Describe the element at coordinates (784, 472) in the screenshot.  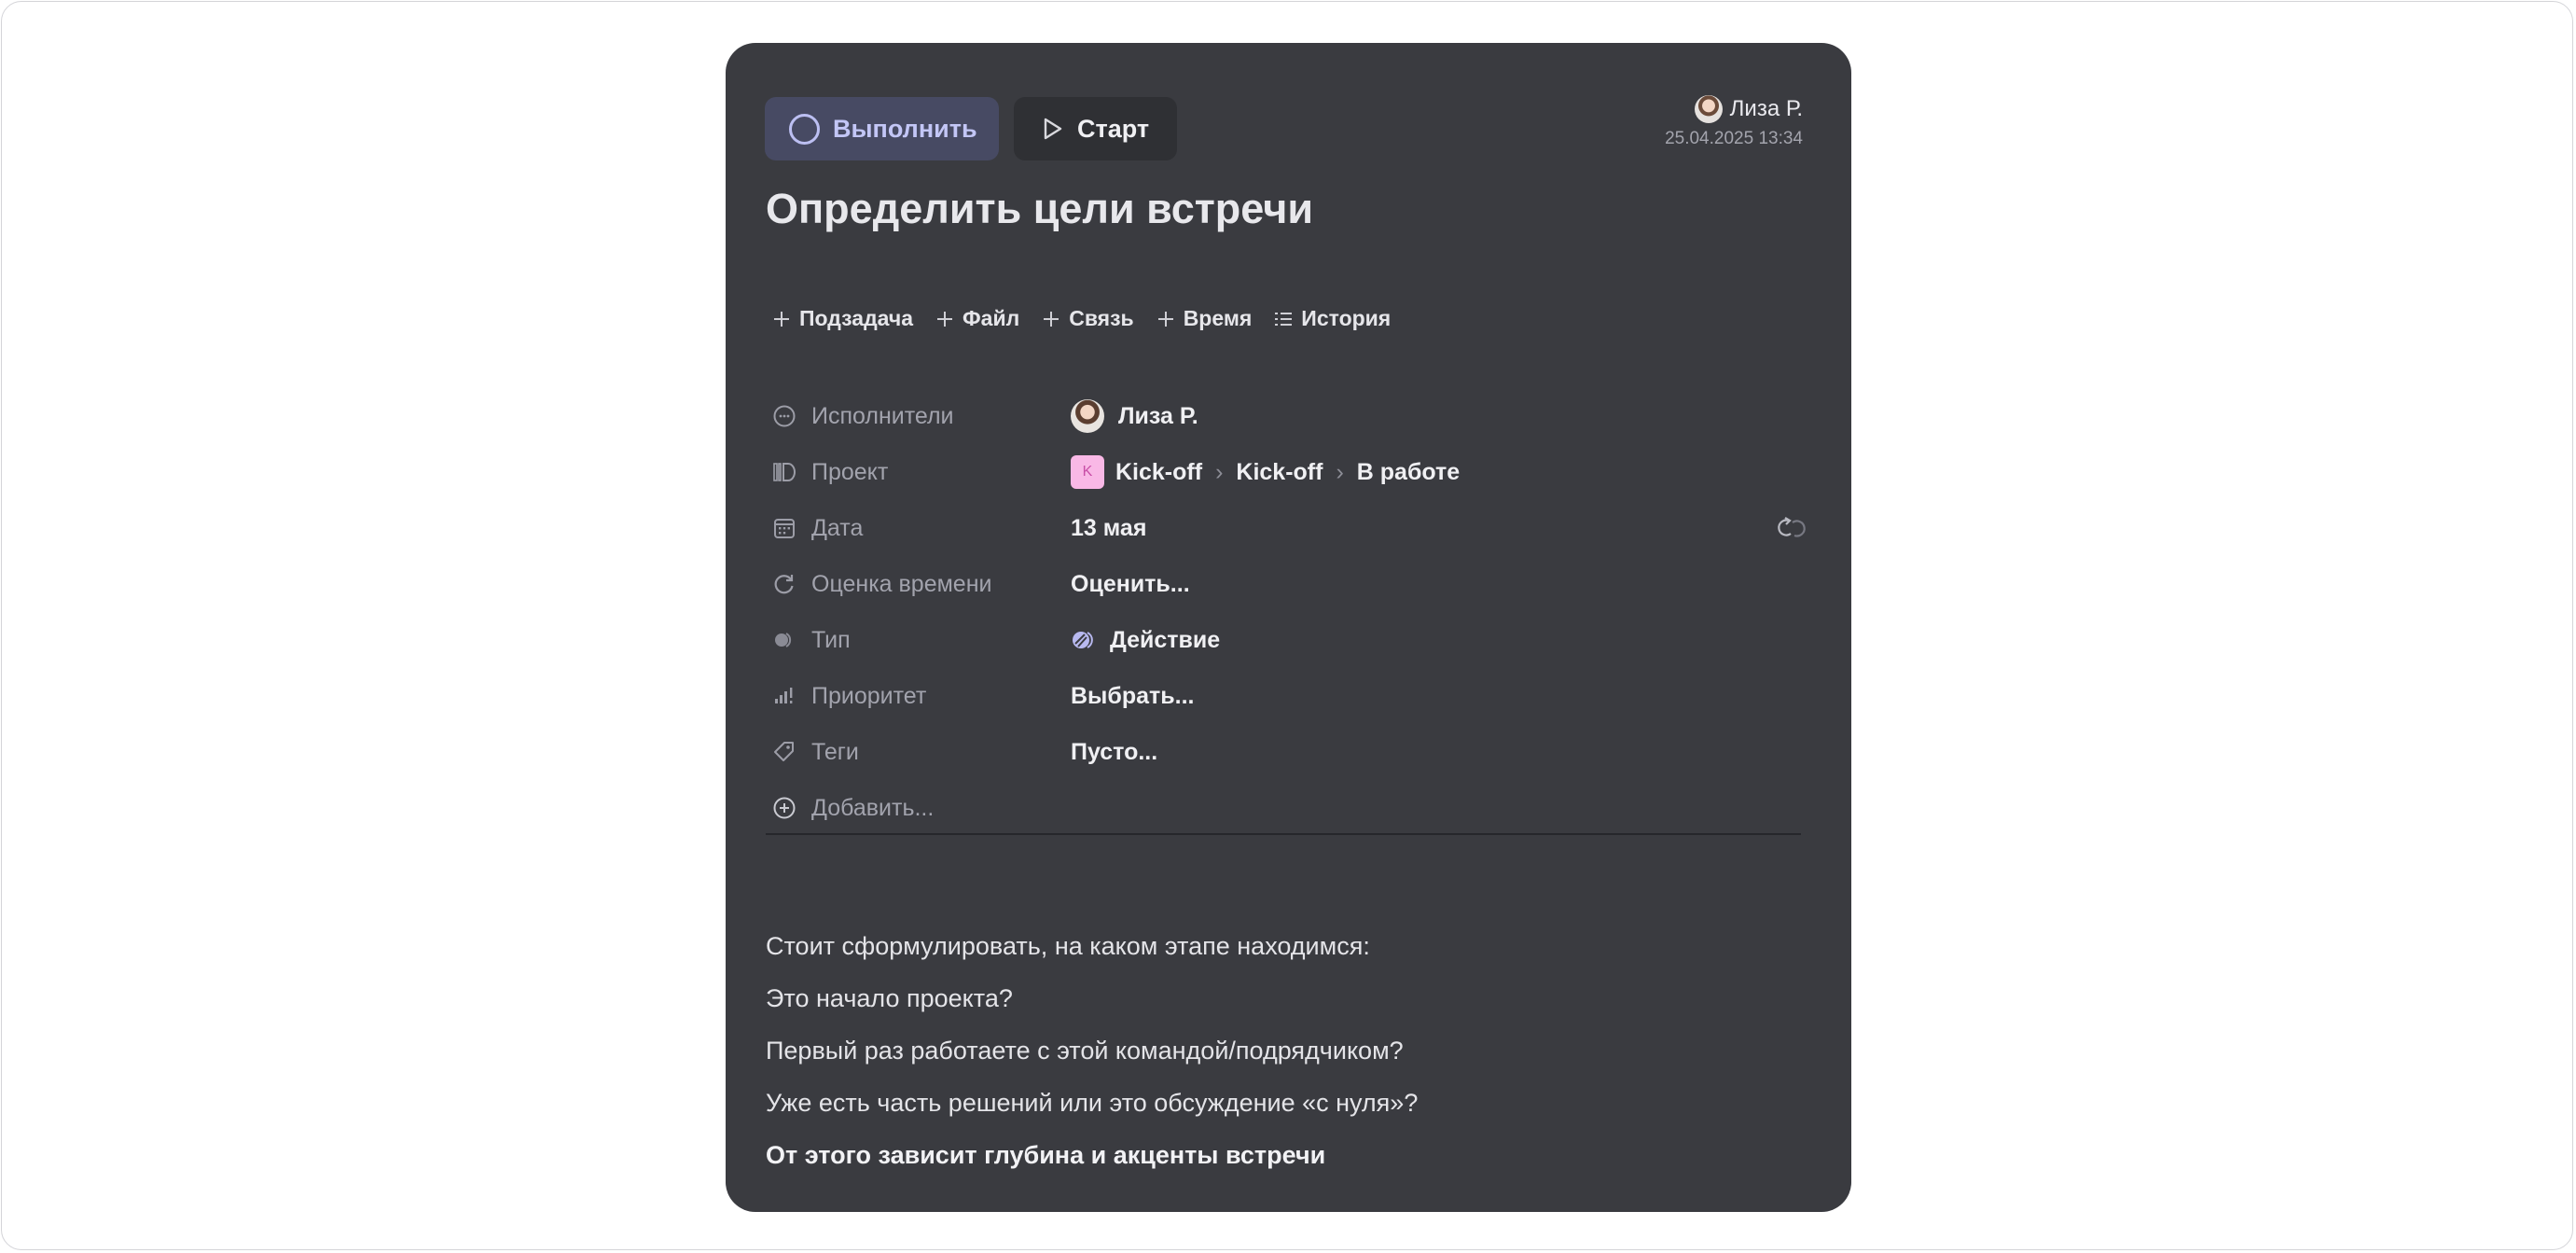
I see `project-icon` at that location.